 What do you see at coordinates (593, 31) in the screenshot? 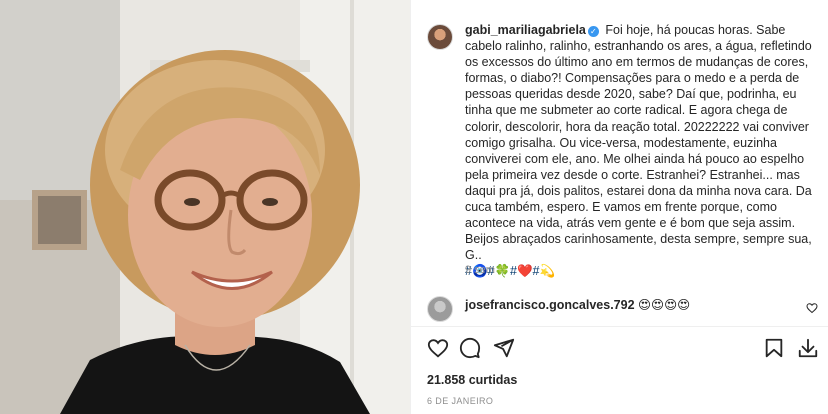
I see `verified-badge-icon: ✓` at bounding box center [593, 31].